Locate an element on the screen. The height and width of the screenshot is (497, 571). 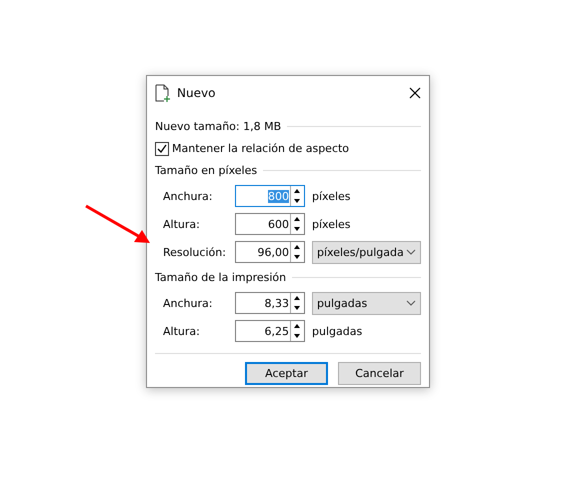
close-icon is located at coordinates (415, 93).